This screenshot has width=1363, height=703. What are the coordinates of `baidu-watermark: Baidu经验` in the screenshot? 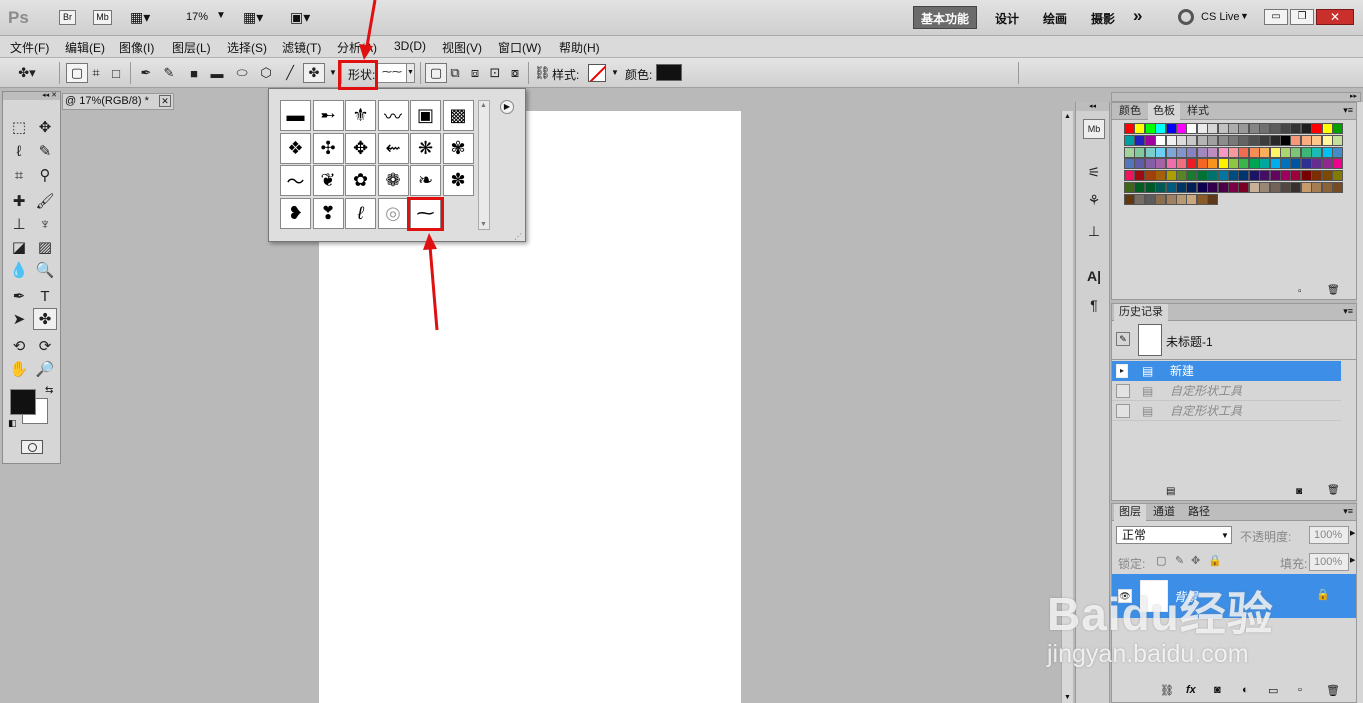 It's located at (1160, 614).